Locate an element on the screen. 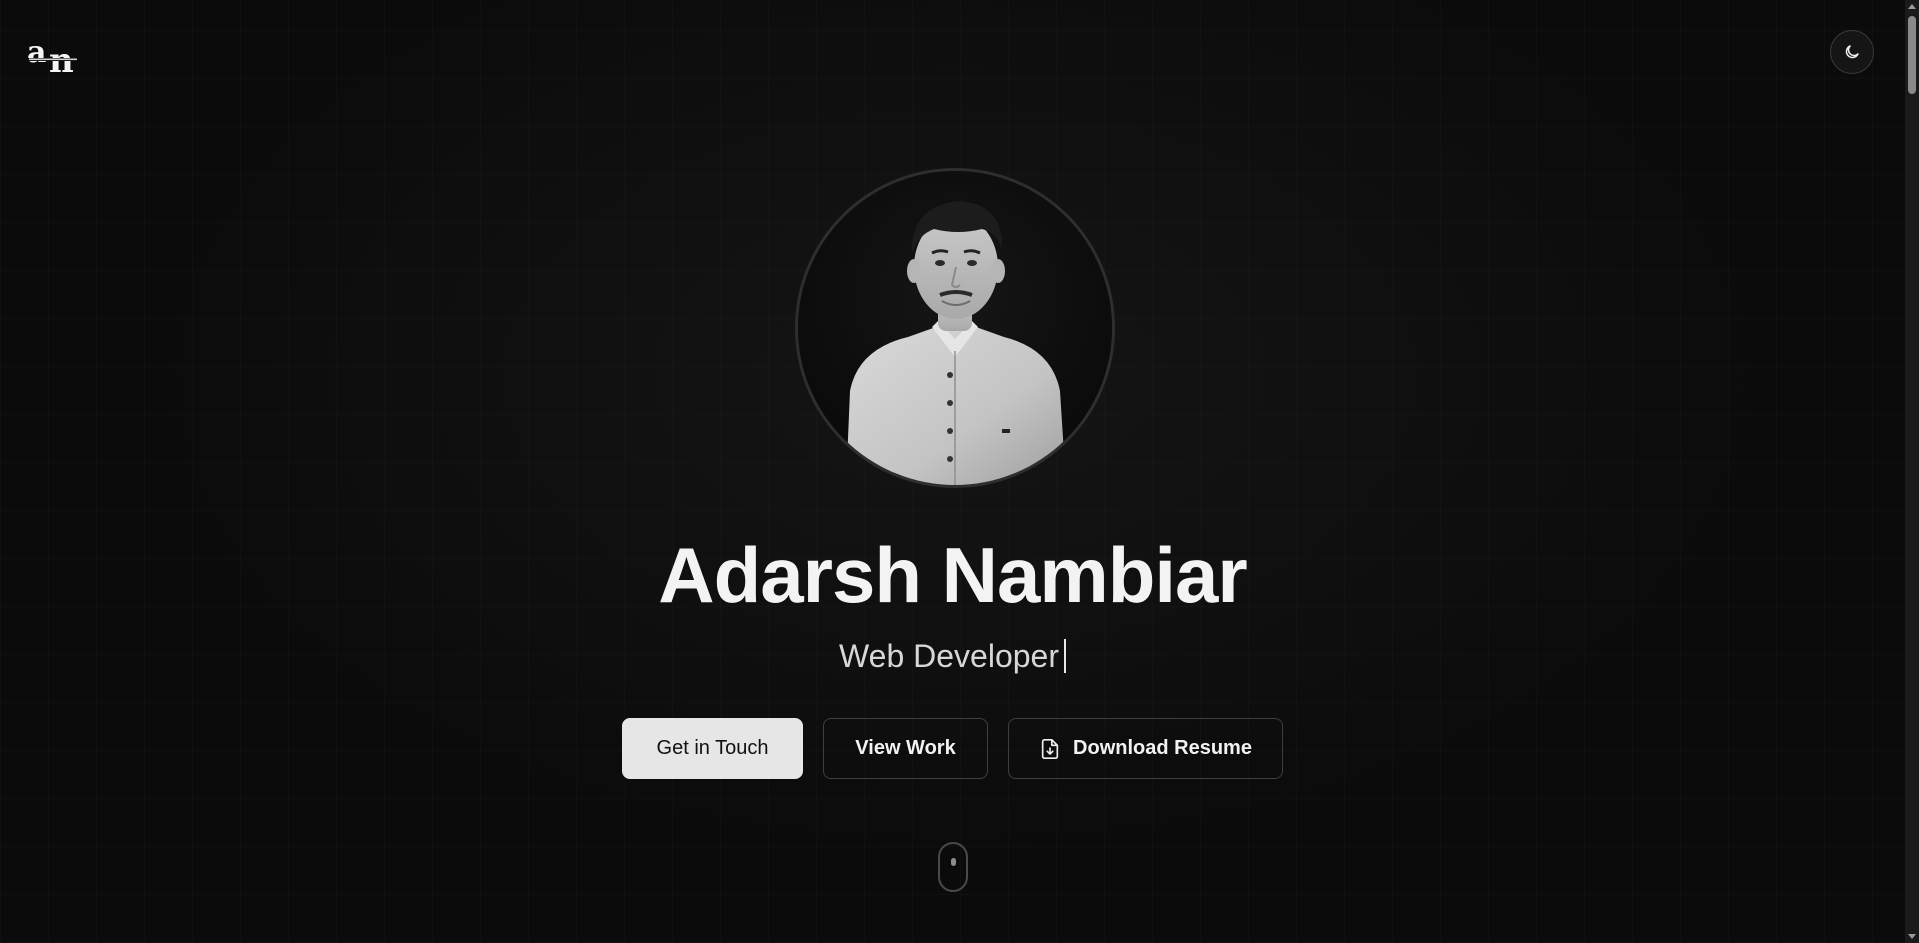 Image resolution: width=1919 pixels, height=943 pixels. portrait-image is located at coordinates (955, 328).